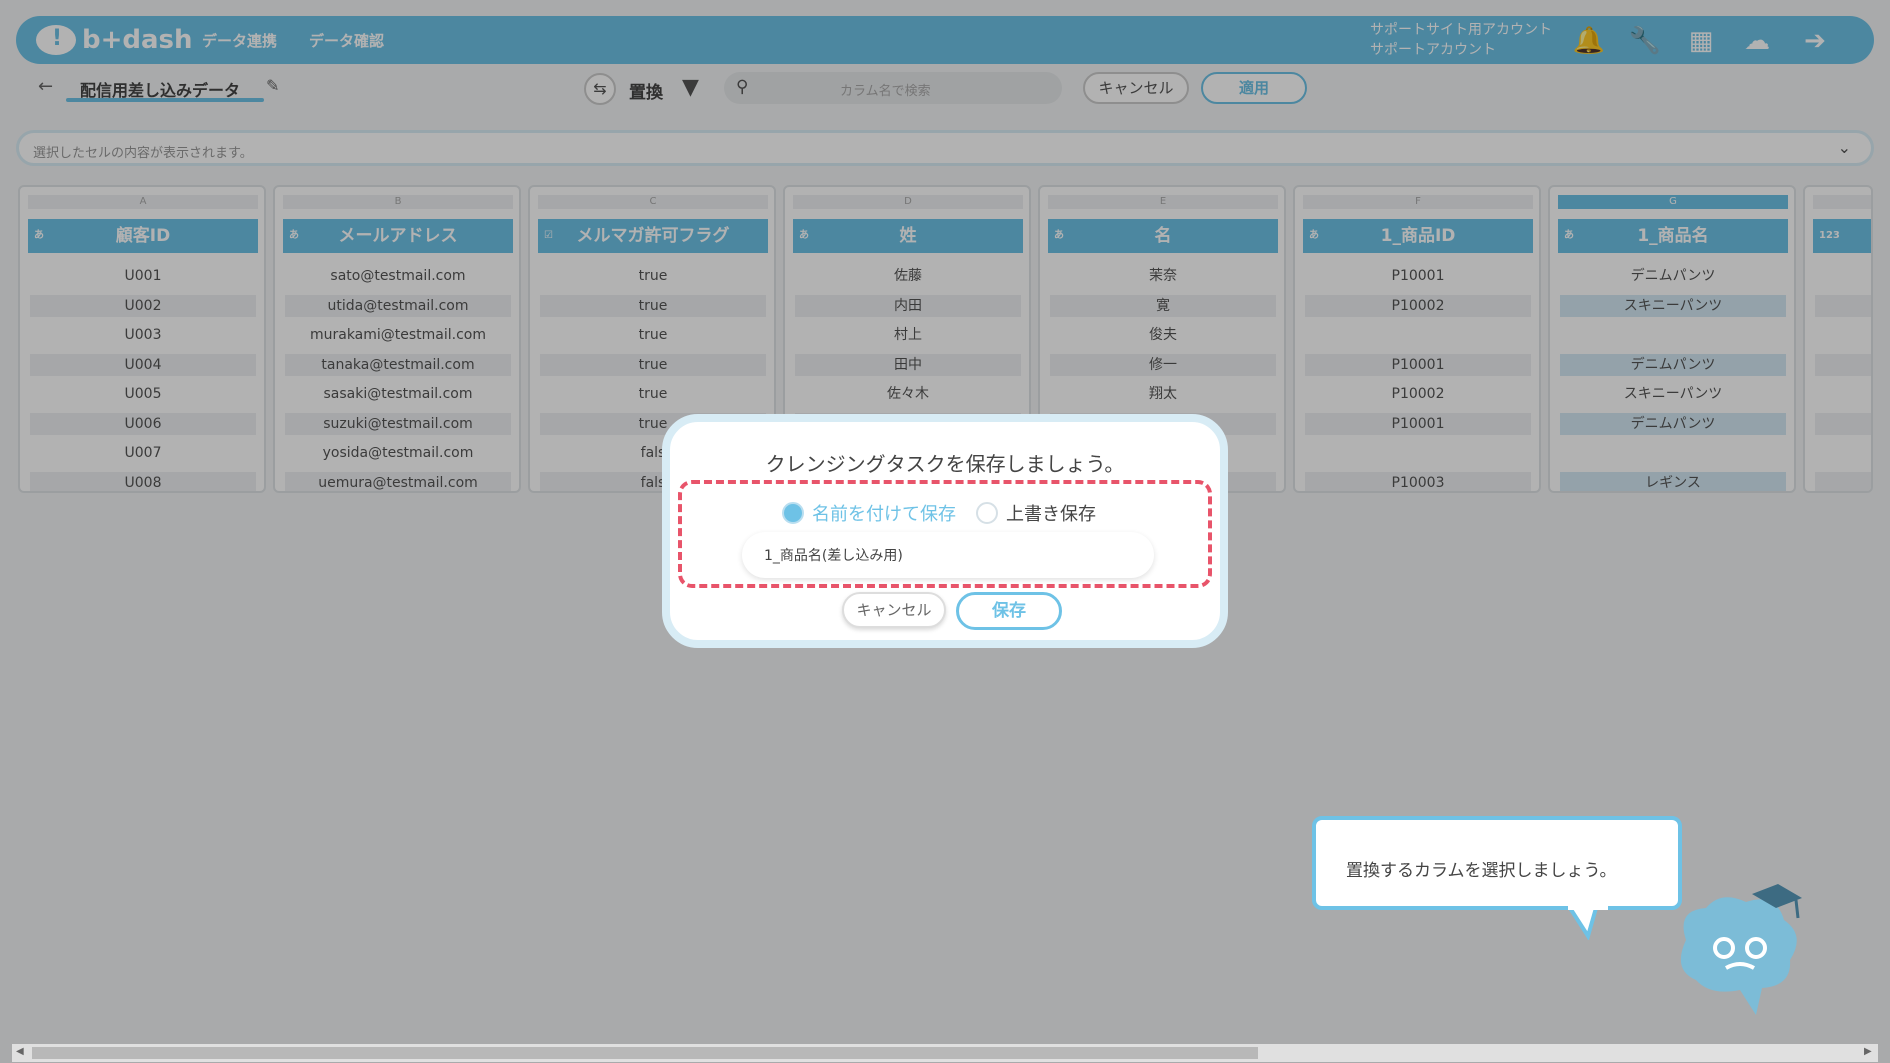  I want to click on scroll-left-icon: ◀, so click(20, 1051).